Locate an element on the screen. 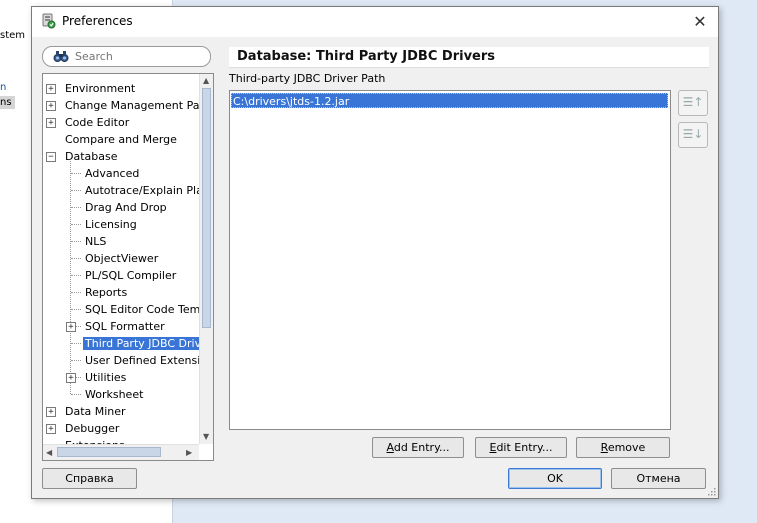  move-up-icon: ☰↑ is located at coordinates (693, 102).